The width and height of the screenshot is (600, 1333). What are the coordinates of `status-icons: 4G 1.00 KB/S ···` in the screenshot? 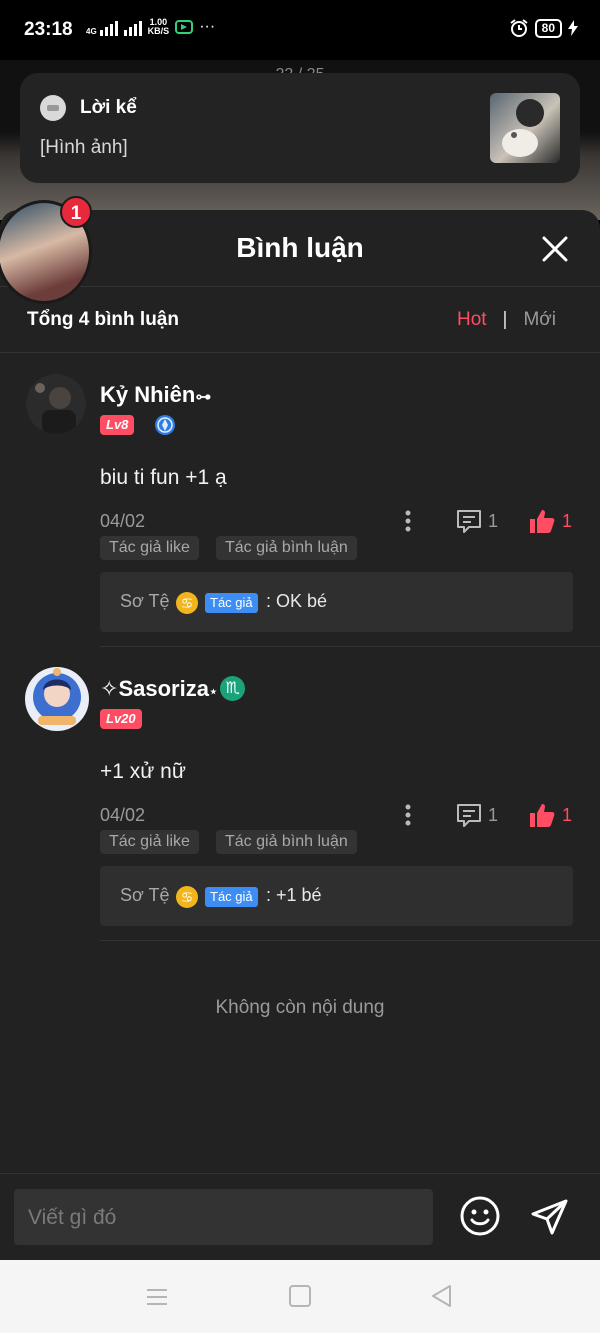 It's located at (150, 27).